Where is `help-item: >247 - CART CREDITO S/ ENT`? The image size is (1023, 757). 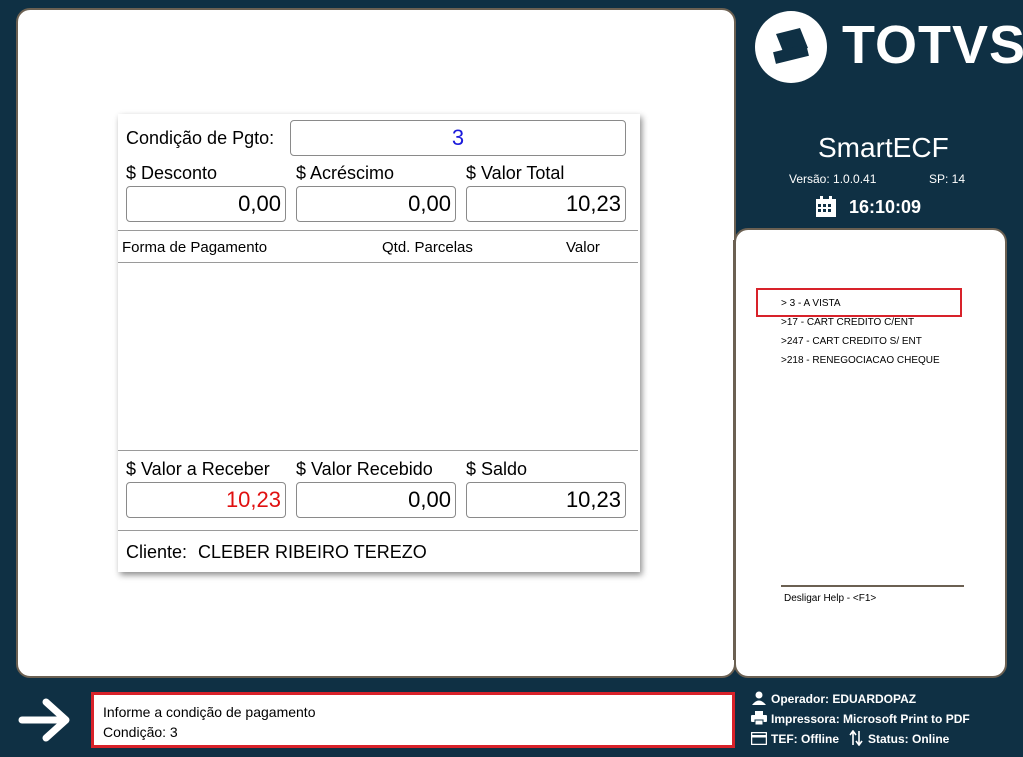 help-item: >247 - CART CREDITO S/ ENT is located at coordinates (851, 341).